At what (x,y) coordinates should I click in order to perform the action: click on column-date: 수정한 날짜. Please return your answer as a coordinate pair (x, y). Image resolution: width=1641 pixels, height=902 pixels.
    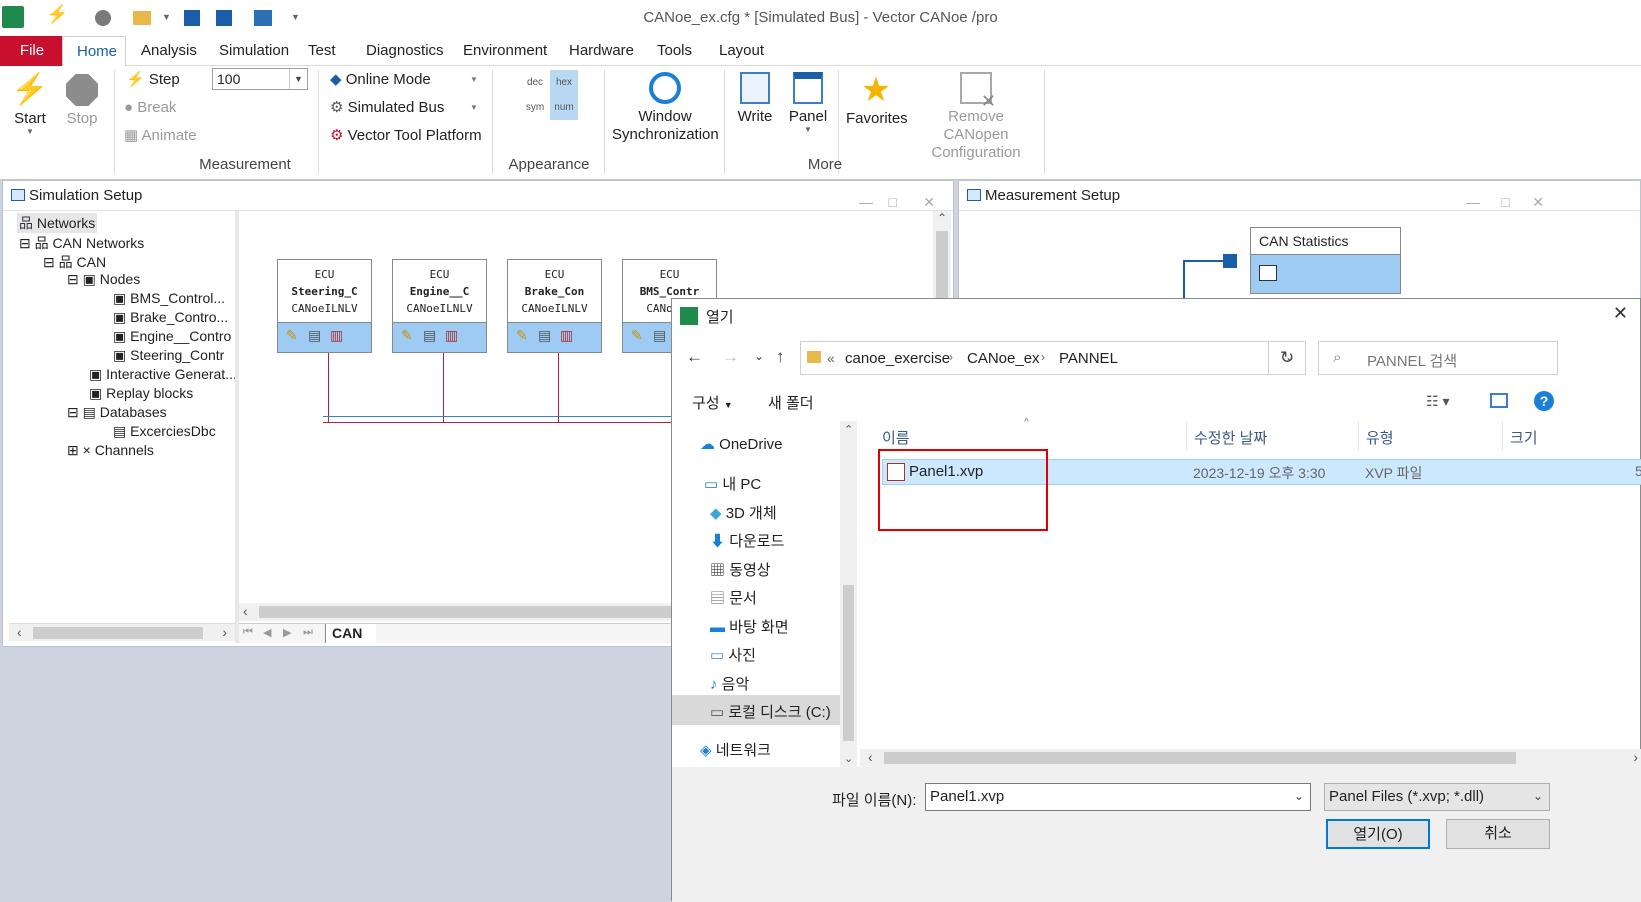
    Looking at the image, I should click on (1230, 437).